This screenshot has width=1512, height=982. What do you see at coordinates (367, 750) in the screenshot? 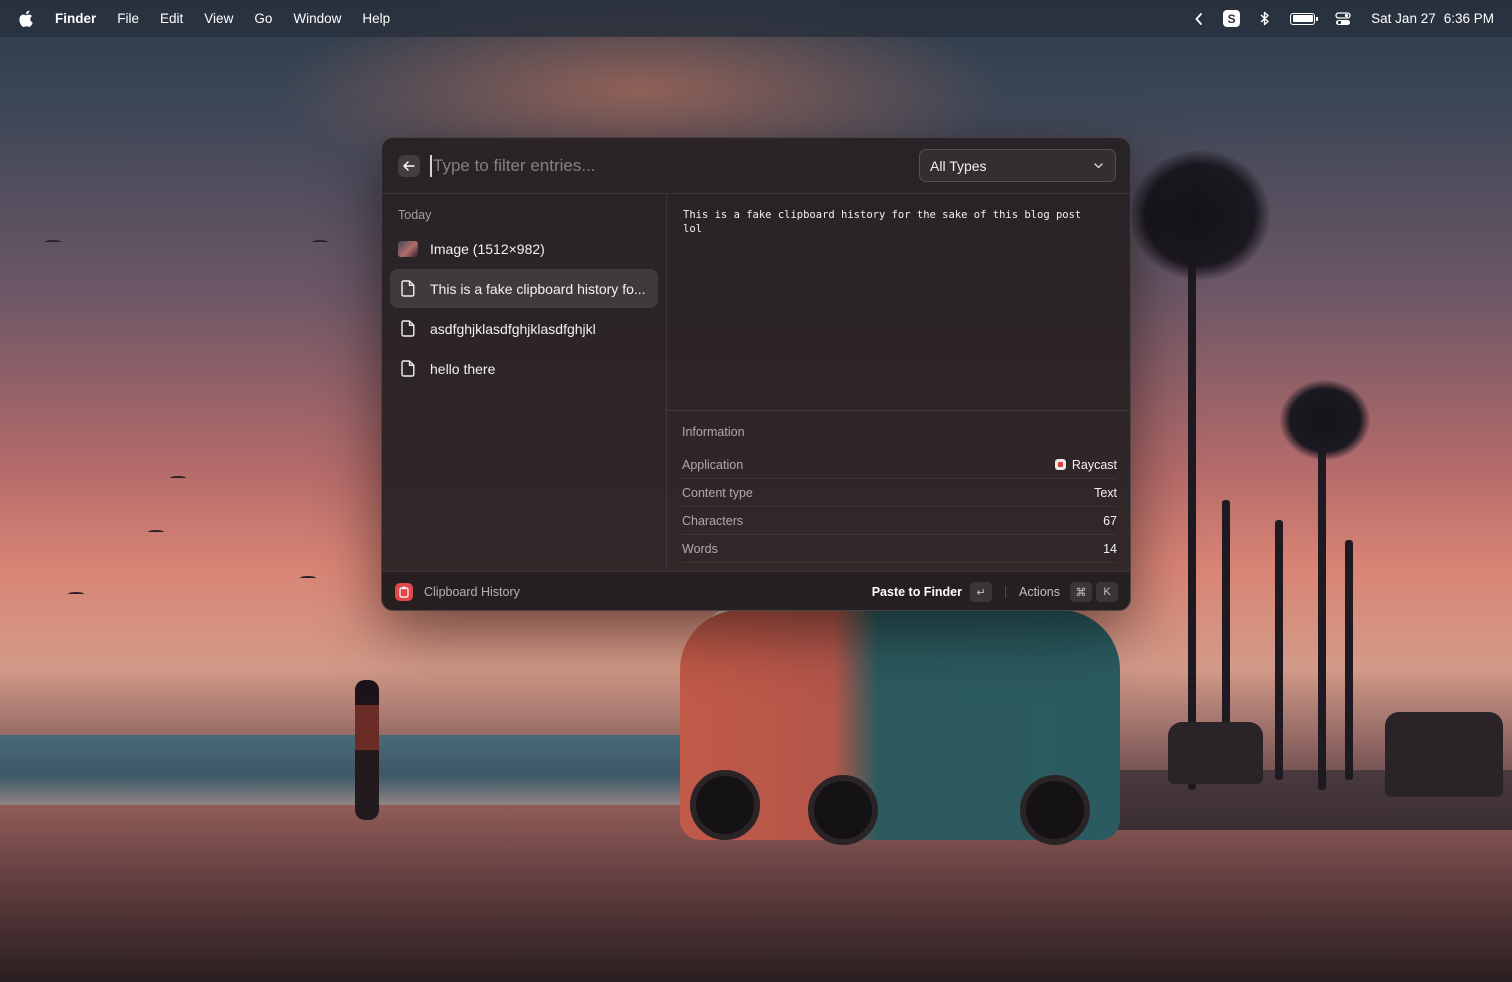
I see `wallpaper-person` at bounding box center [367, 750].